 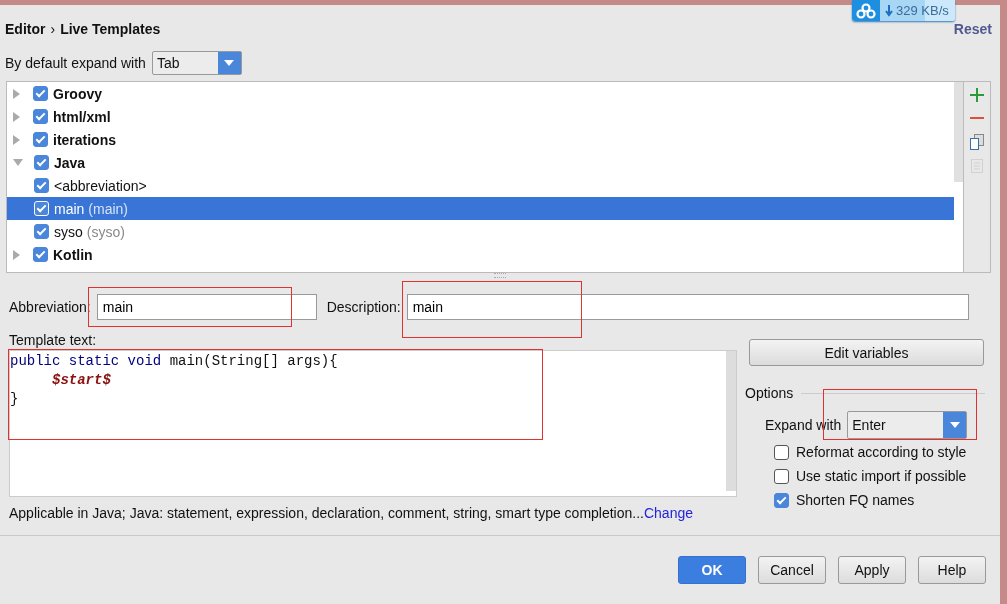 I want to click on resize-grip, so click(x=500, y=275).